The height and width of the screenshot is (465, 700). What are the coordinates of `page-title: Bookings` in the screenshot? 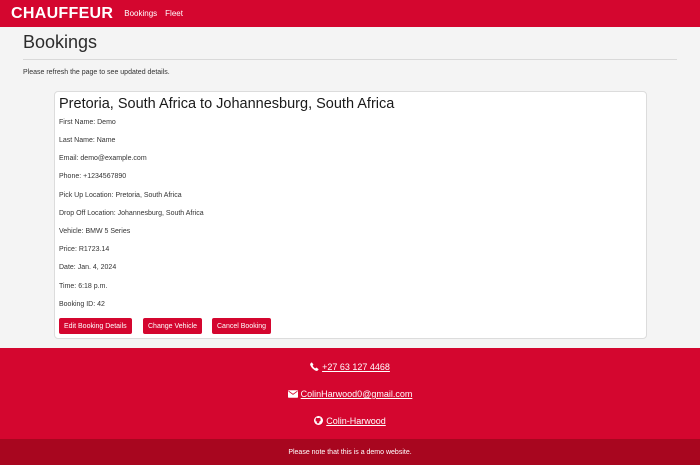 It's located at (60, 42).